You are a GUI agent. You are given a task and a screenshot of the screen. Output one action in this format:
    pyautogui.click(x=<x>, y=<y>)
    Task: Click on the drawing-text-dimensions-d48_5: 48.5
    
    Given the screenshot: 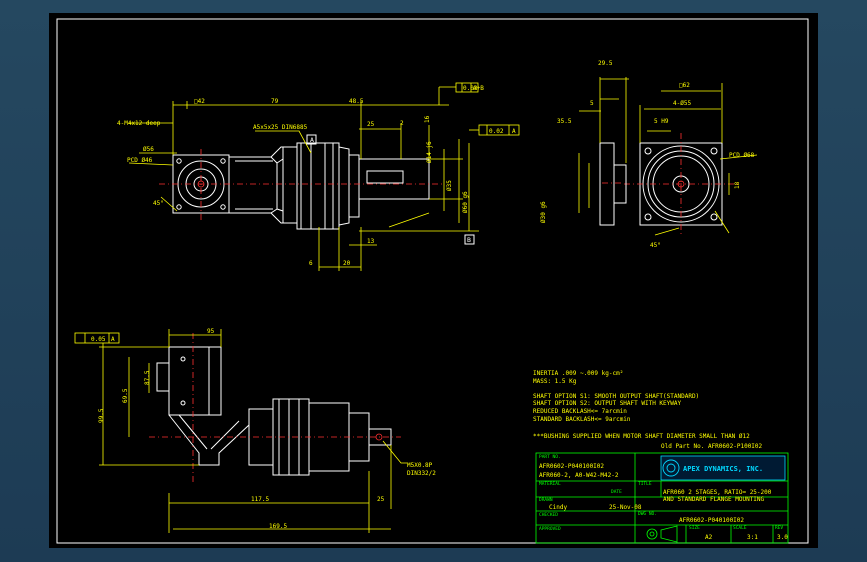 What is the action you would take?
    pyautogui.click(x=356, y=101)
    